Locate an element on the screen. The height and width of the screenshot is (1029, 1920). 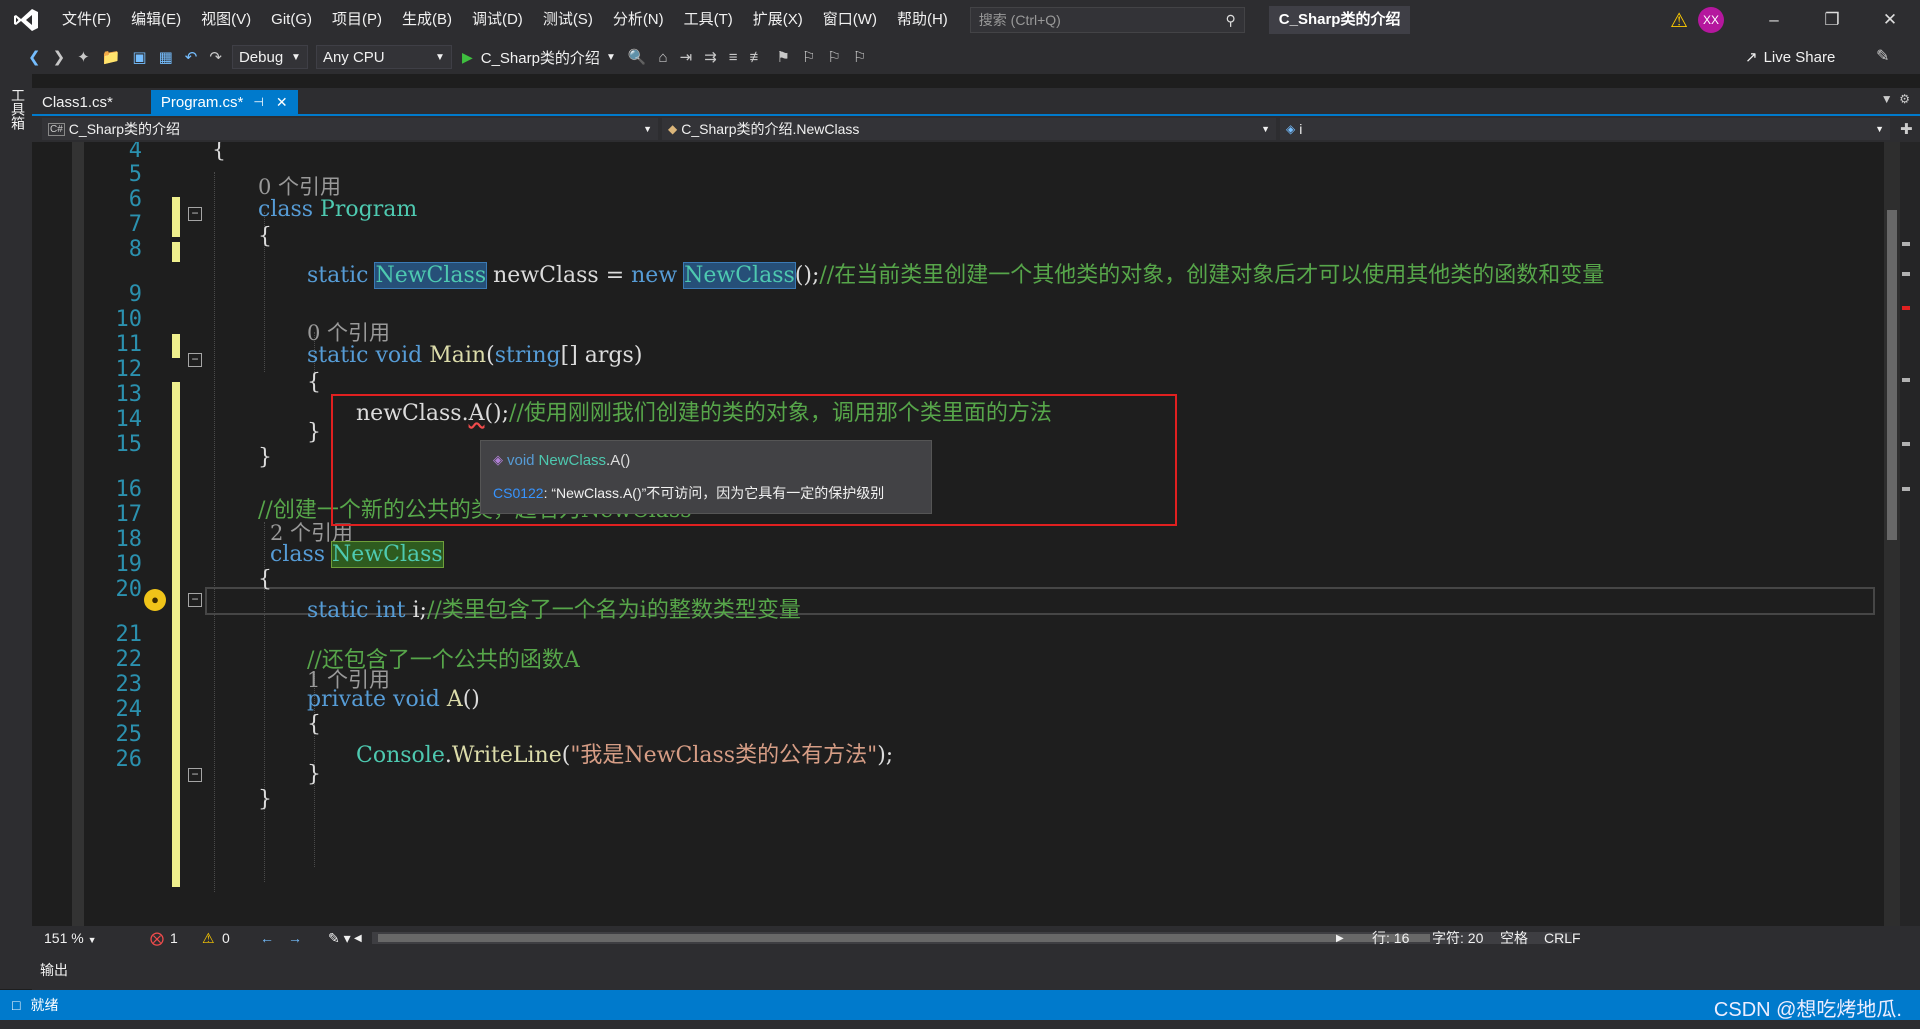
scroll-right-icon: ▶ is located at coordinates (1340, 938).